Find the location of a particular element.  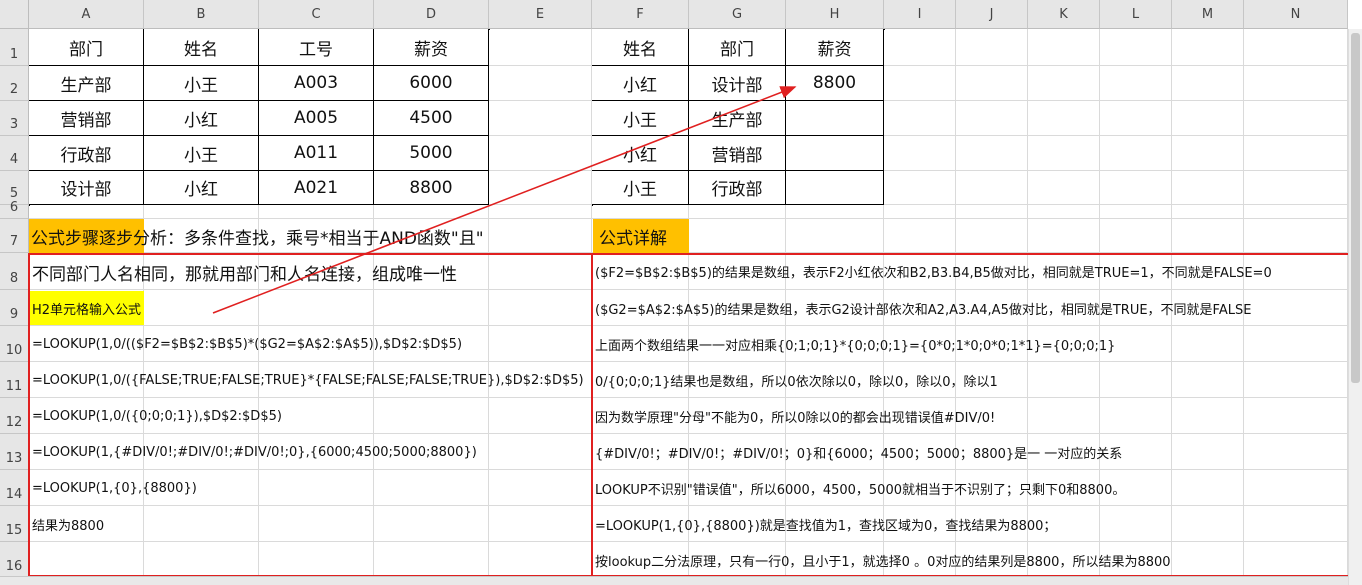

vertical-scrollbar is located at coordinates (1355, 307).